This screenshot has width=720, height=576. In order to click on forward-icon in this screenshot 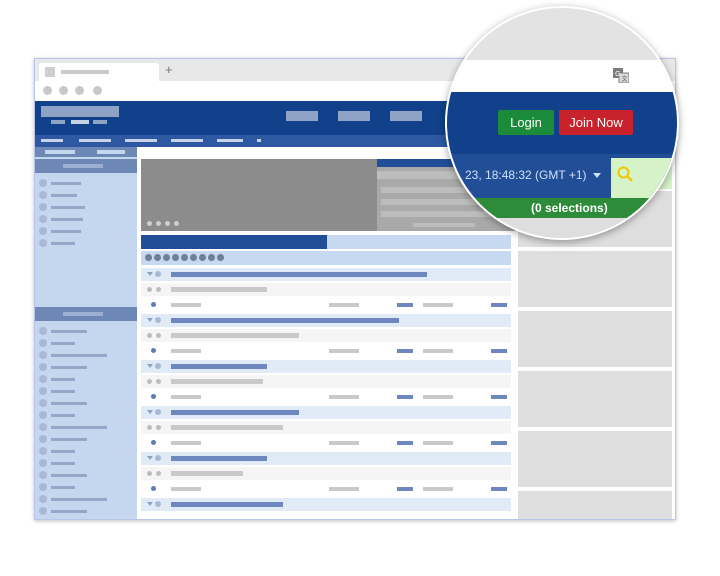, I will do `click(63, 90)`.